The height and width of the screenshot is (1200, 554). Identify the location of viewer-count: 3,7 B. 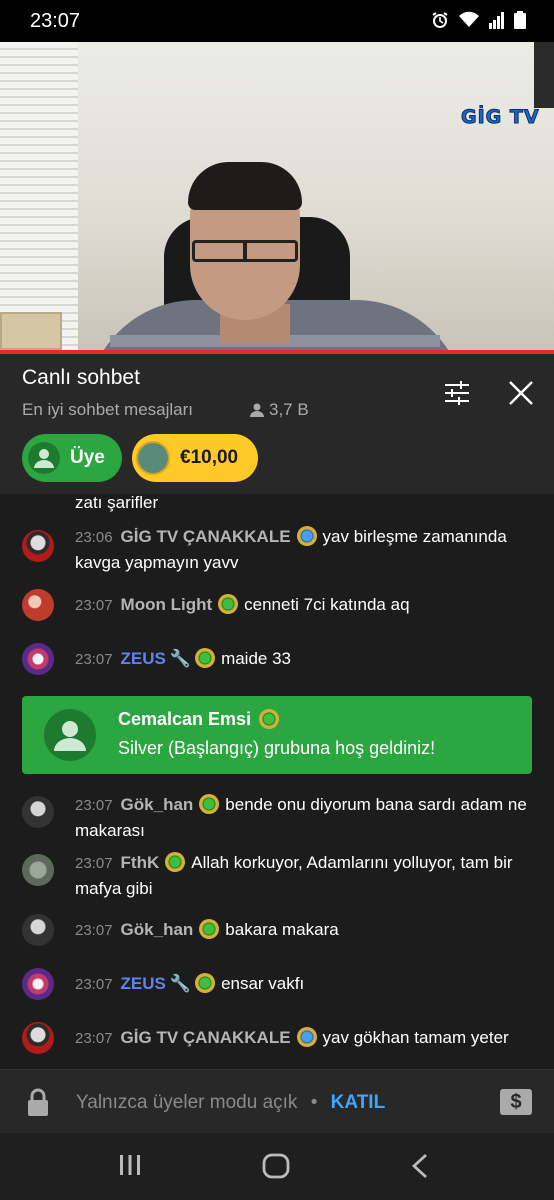
(279, 410).